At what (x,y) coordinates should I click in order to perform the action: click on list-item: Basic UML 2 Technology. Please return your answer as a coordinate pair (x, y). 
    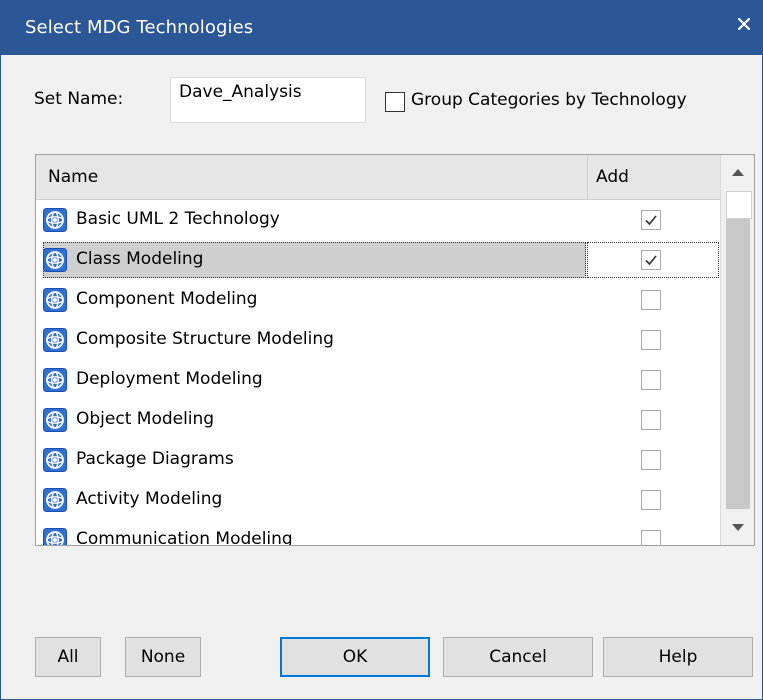
    Looking at the image, I should click on (378, 220).